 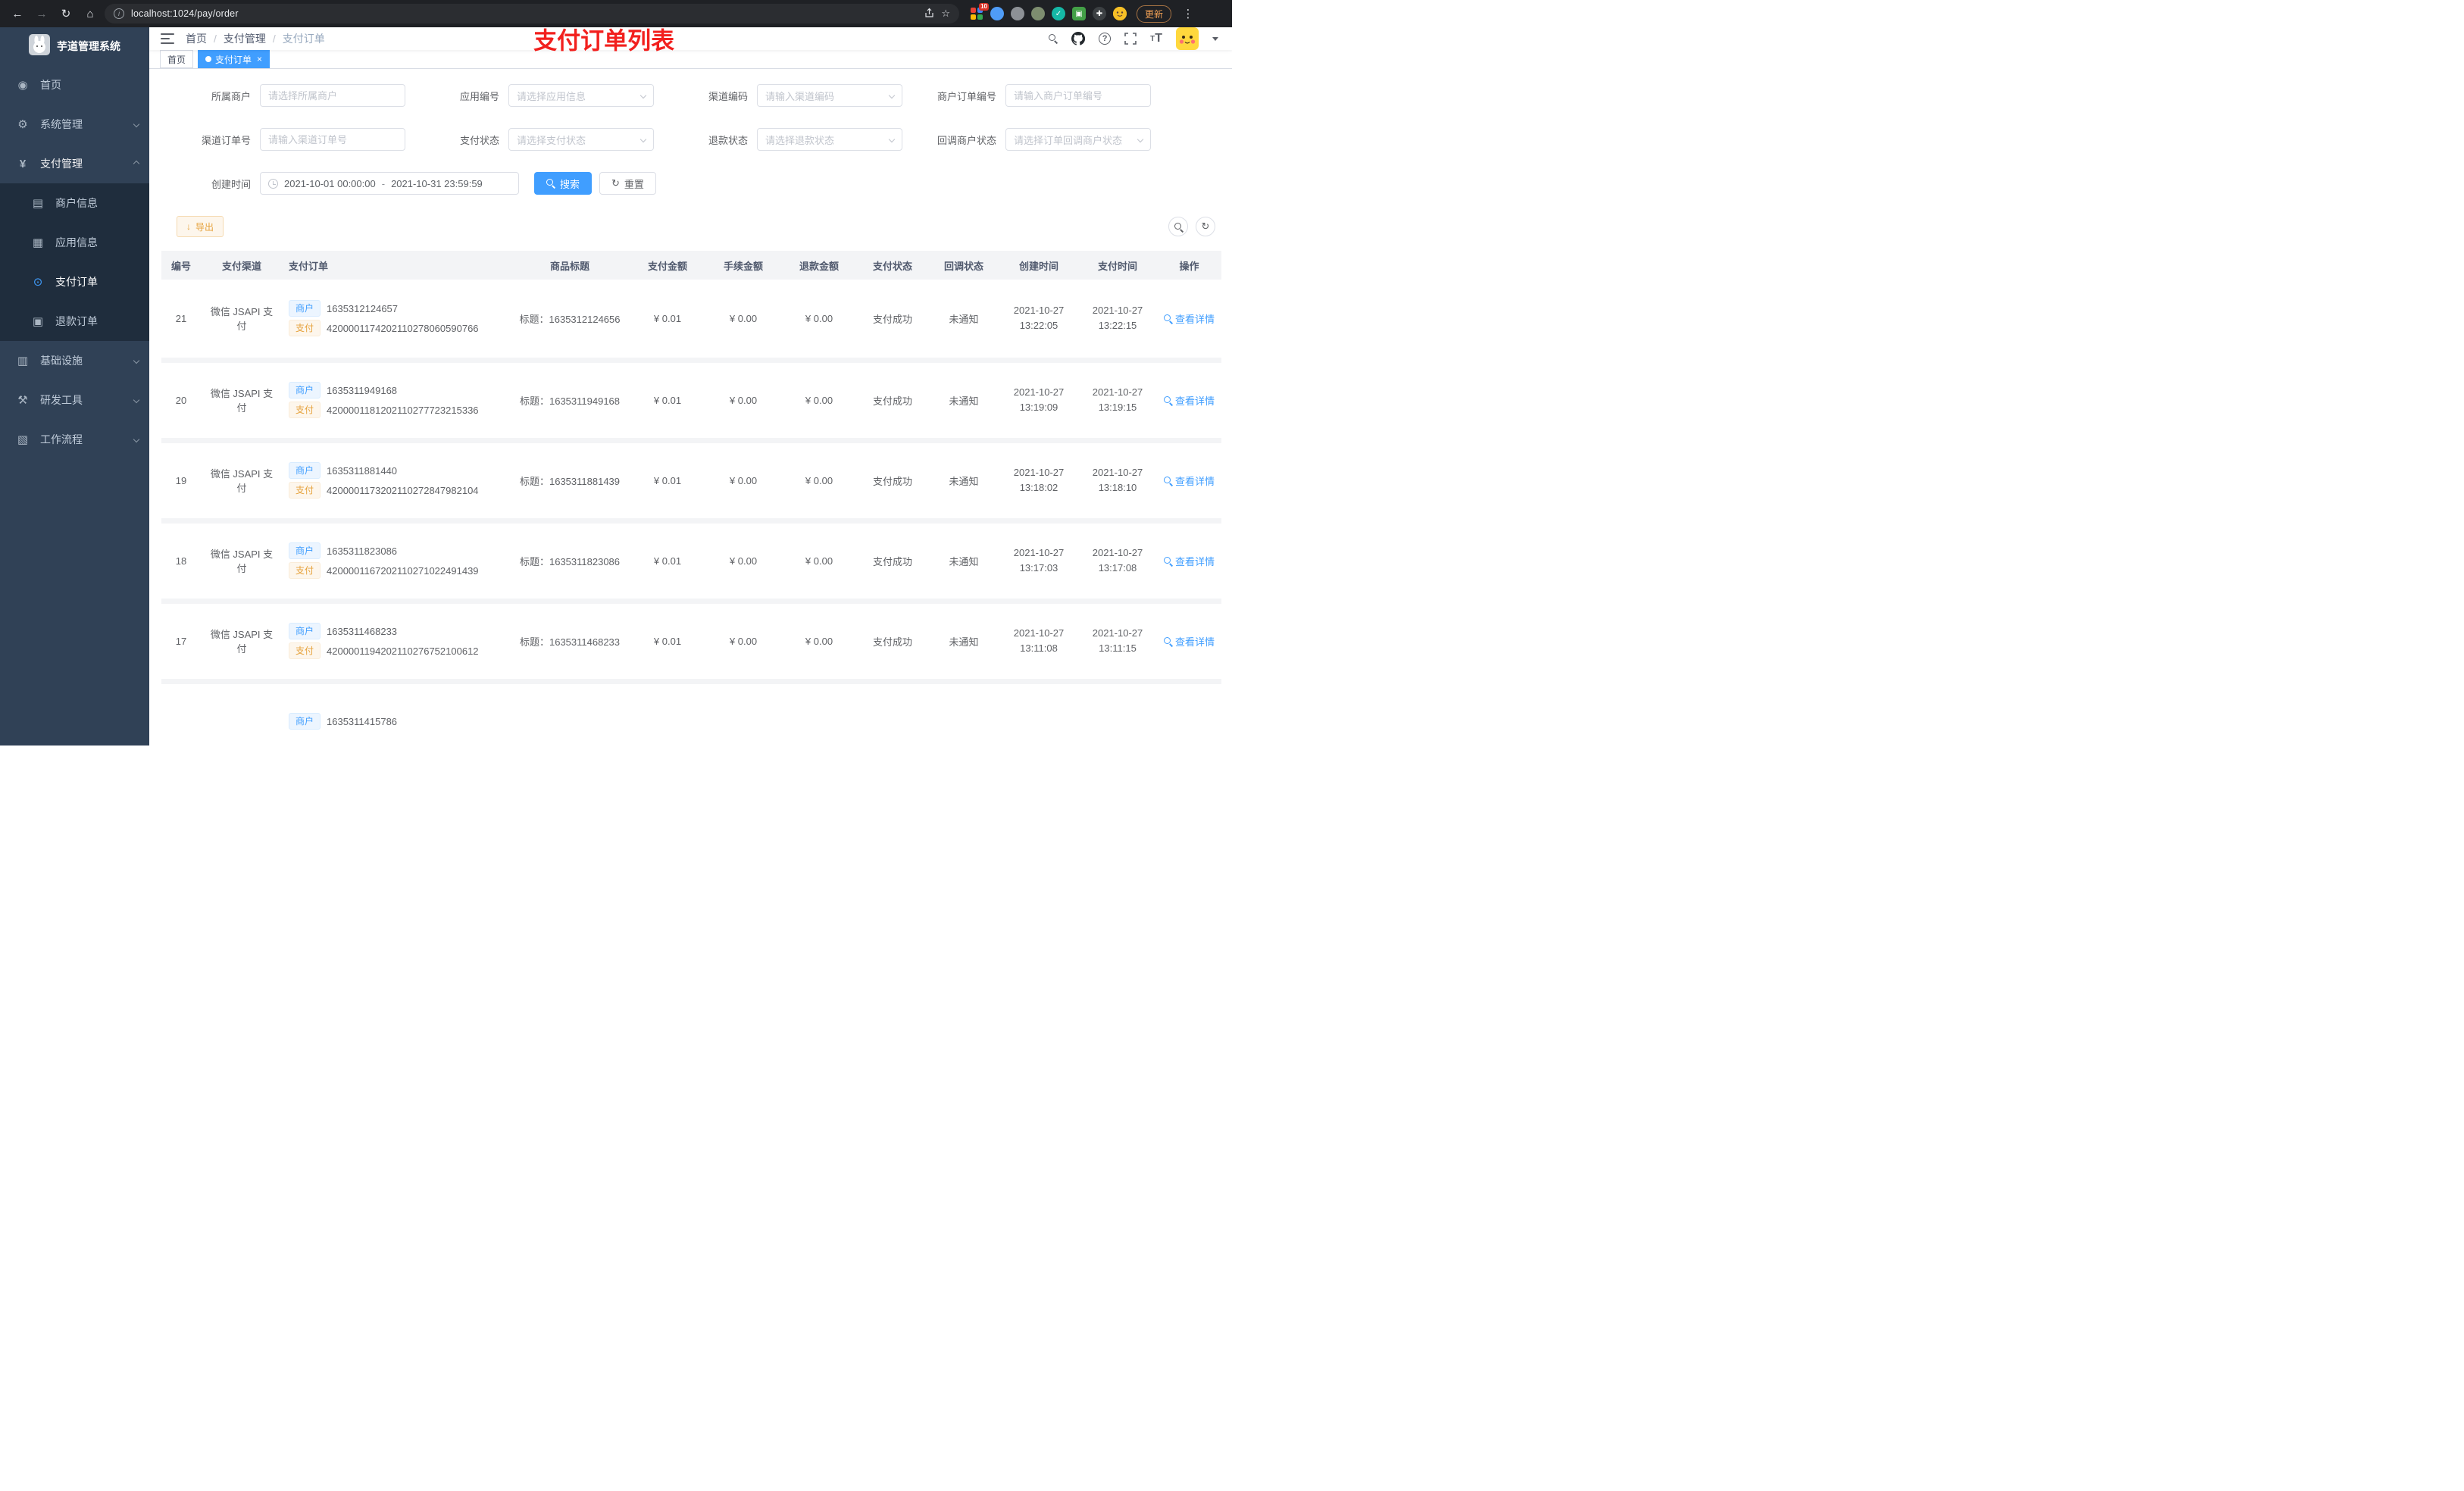 What do you see at coordinates (234, 59) in the screenshot?
I see `tab-pay-order: 支付订单 ×` at bounding box center [234, 59].